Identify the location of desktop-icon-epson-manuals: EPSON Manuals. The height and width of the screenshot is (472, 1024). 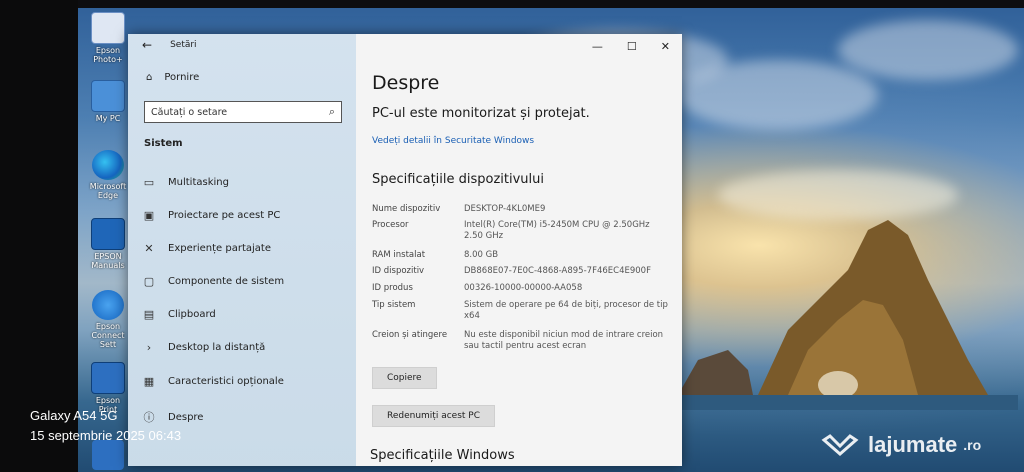
(108, 244).